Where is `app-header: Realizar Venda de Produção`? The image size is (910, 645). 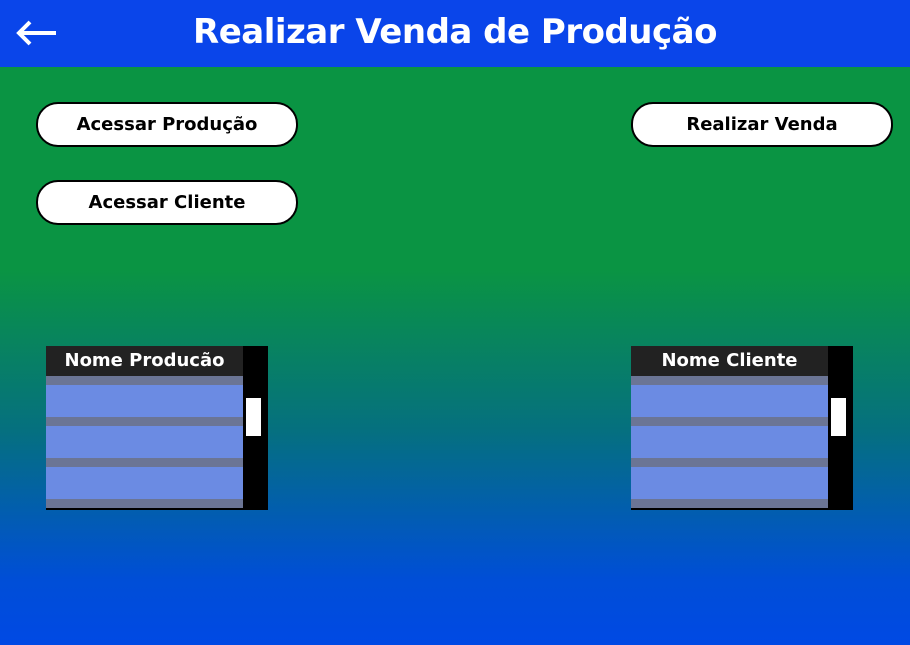 app-header: Realizar Venda de Produção is located at coordinates (455, 33).